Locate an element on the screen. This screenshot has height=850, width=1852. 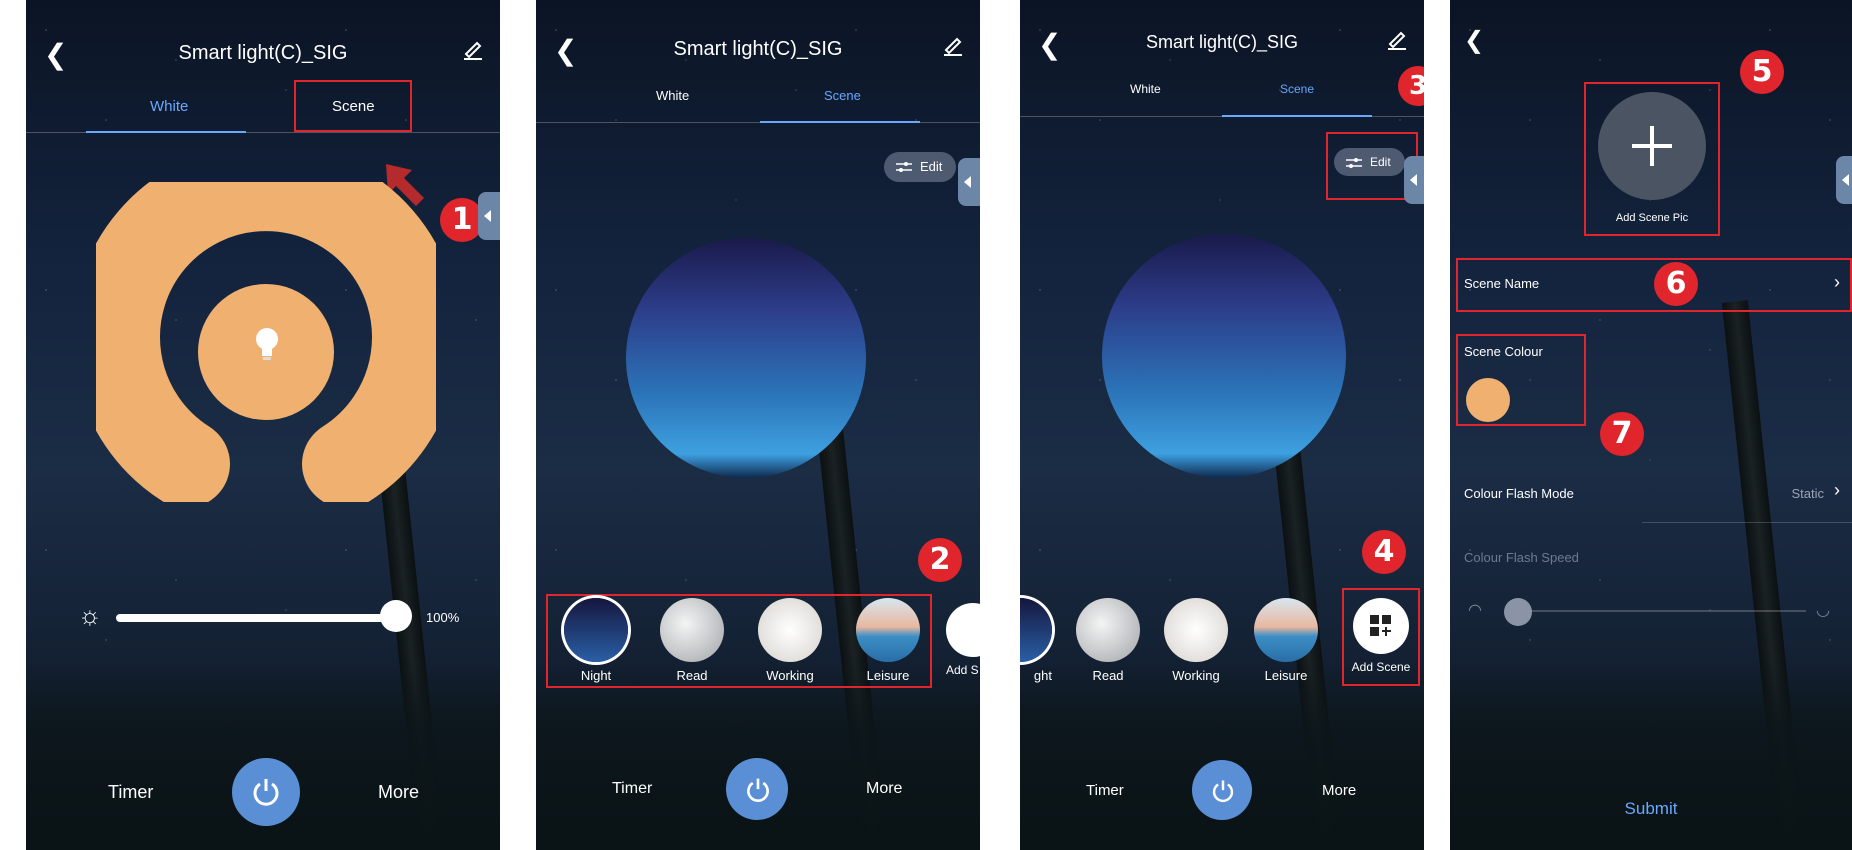
flash-speed-label: Colour Flash Speed is located at coordinates (1521, 557).